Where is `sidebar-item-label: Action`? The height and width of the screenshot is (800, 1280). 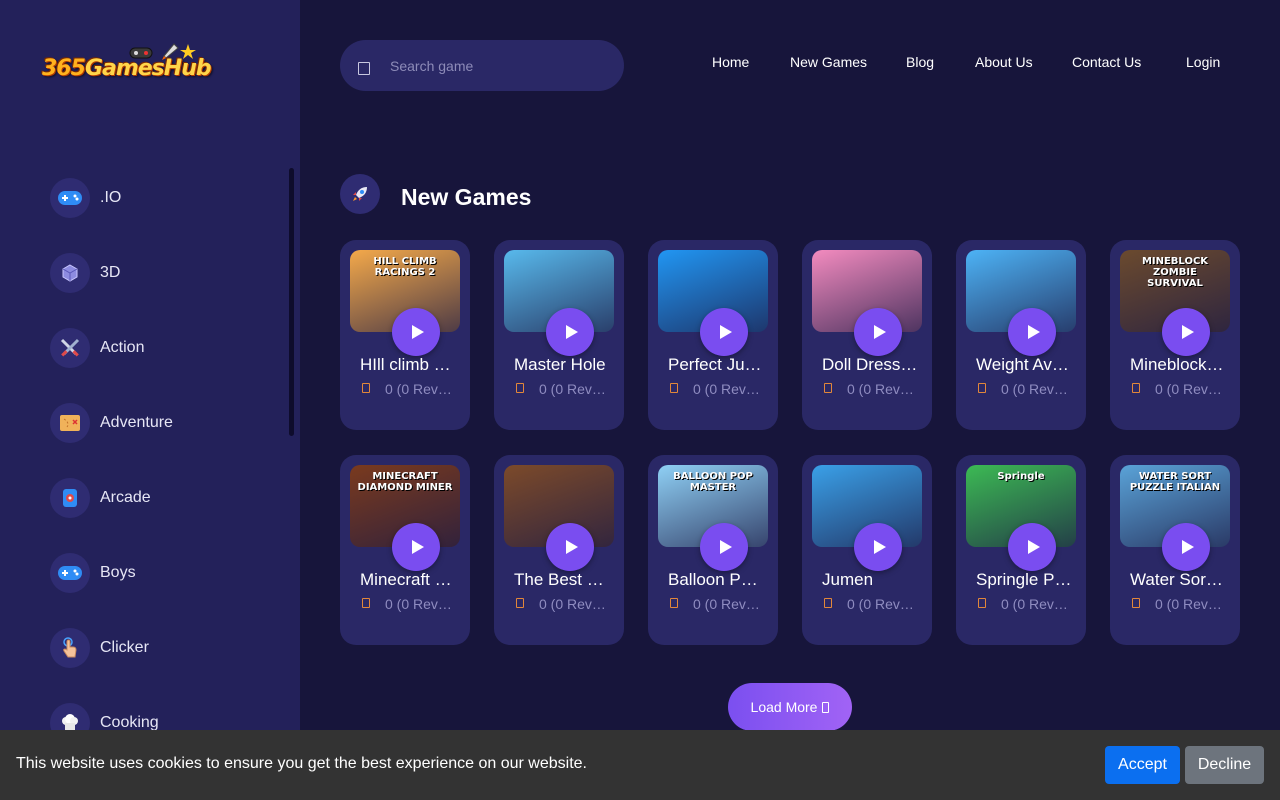 sidebar-item-label: Action is located at coordinates (122, 347).